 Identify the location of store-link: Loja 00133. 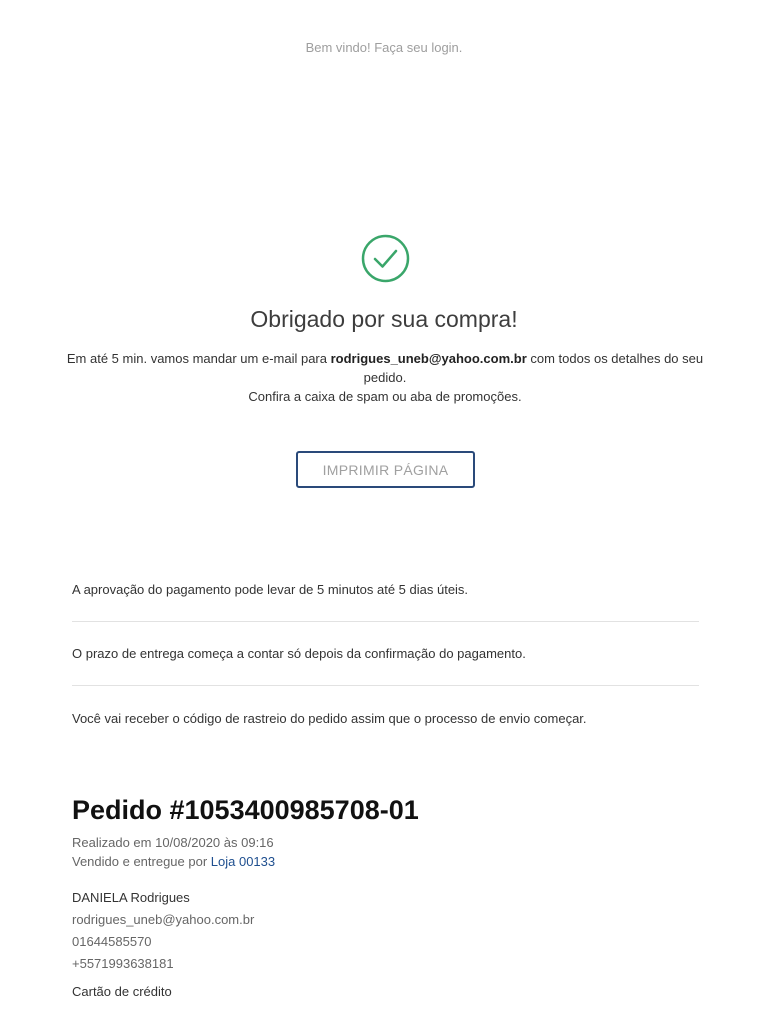
(243, 861).